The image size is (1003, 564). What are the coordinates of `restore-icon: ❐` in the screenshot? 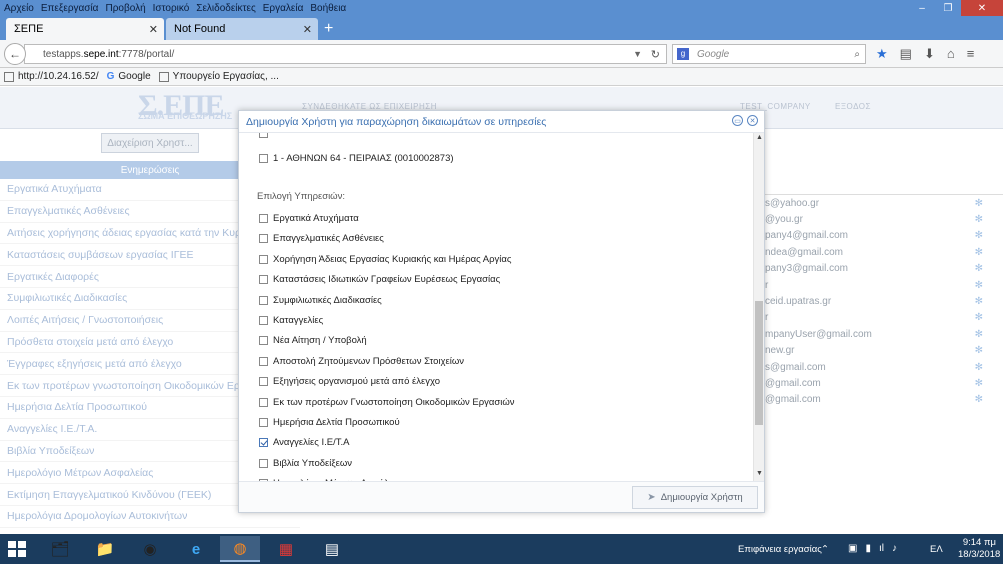 It's located at (948, 8).